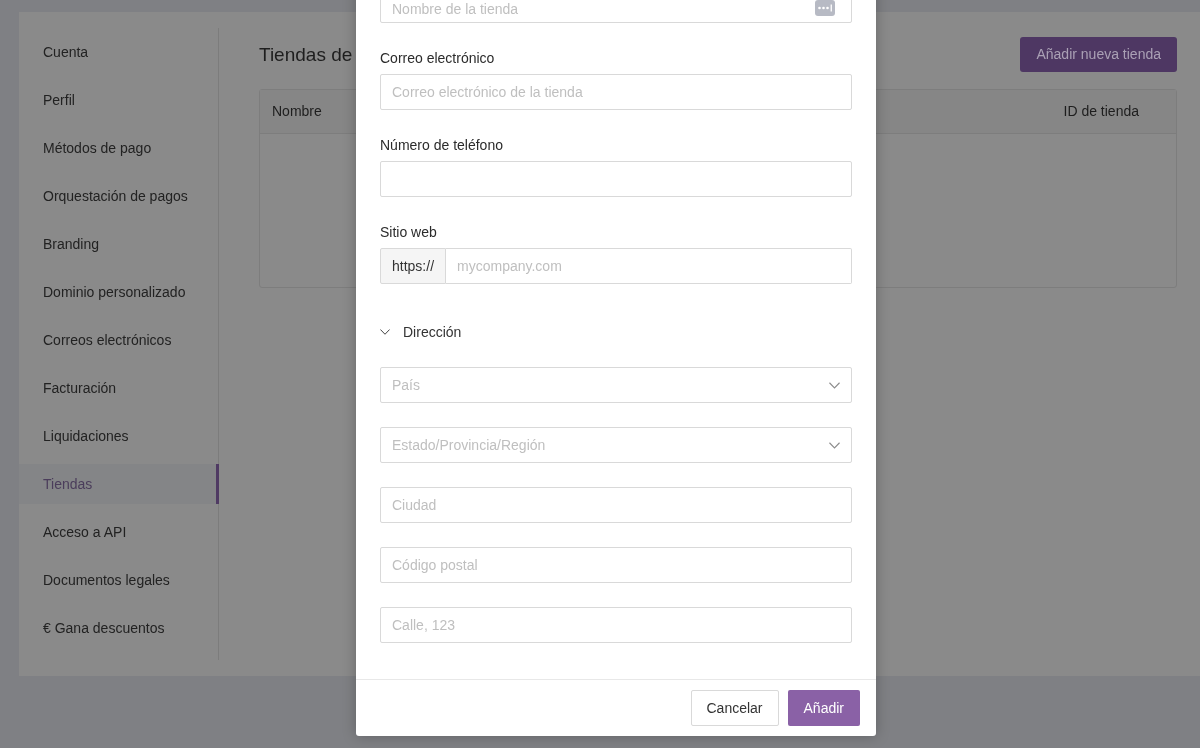 The height and width of the screenshot is (748, 1200). I want to click on ellipsis-tile-icon, so click(825, 8).